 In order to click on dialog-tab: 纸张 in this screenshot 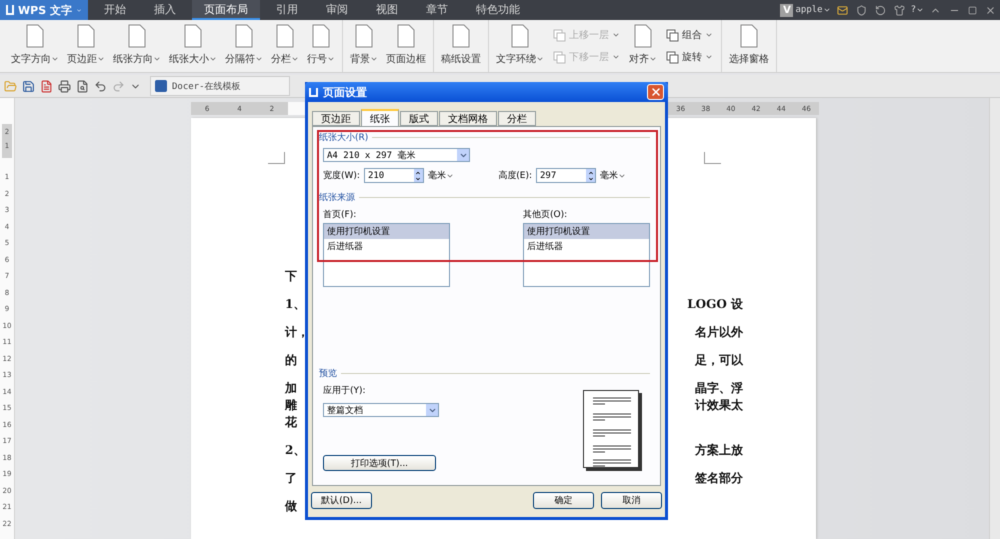, I will do `click(380, 117)`.